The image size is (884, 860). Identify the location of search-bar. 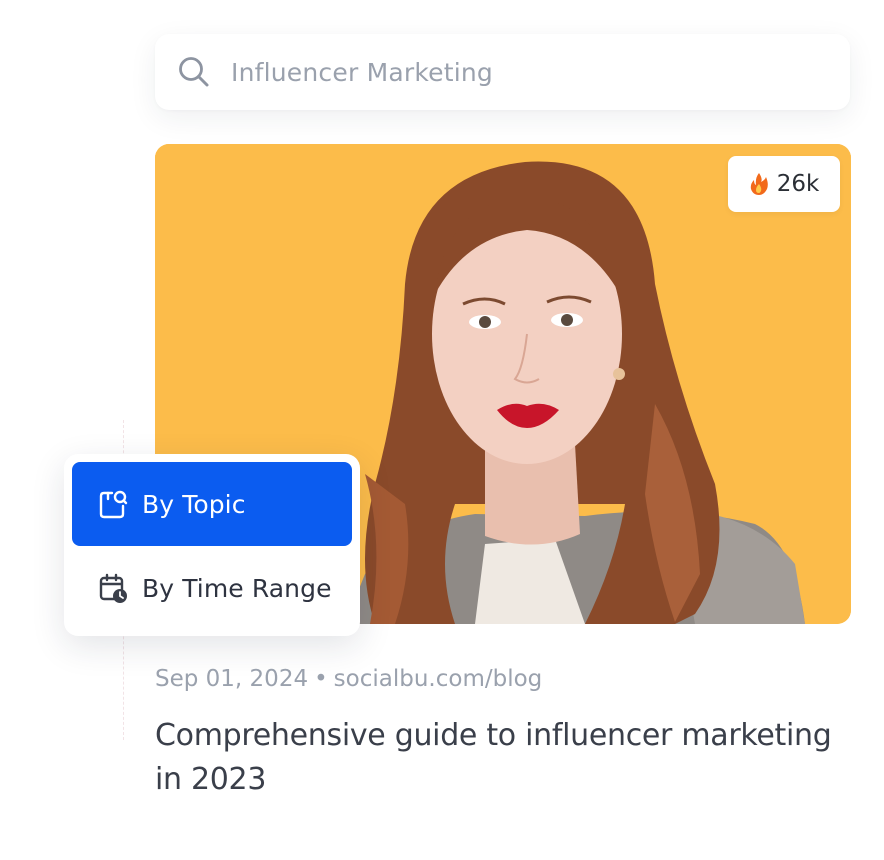
(502, 72).